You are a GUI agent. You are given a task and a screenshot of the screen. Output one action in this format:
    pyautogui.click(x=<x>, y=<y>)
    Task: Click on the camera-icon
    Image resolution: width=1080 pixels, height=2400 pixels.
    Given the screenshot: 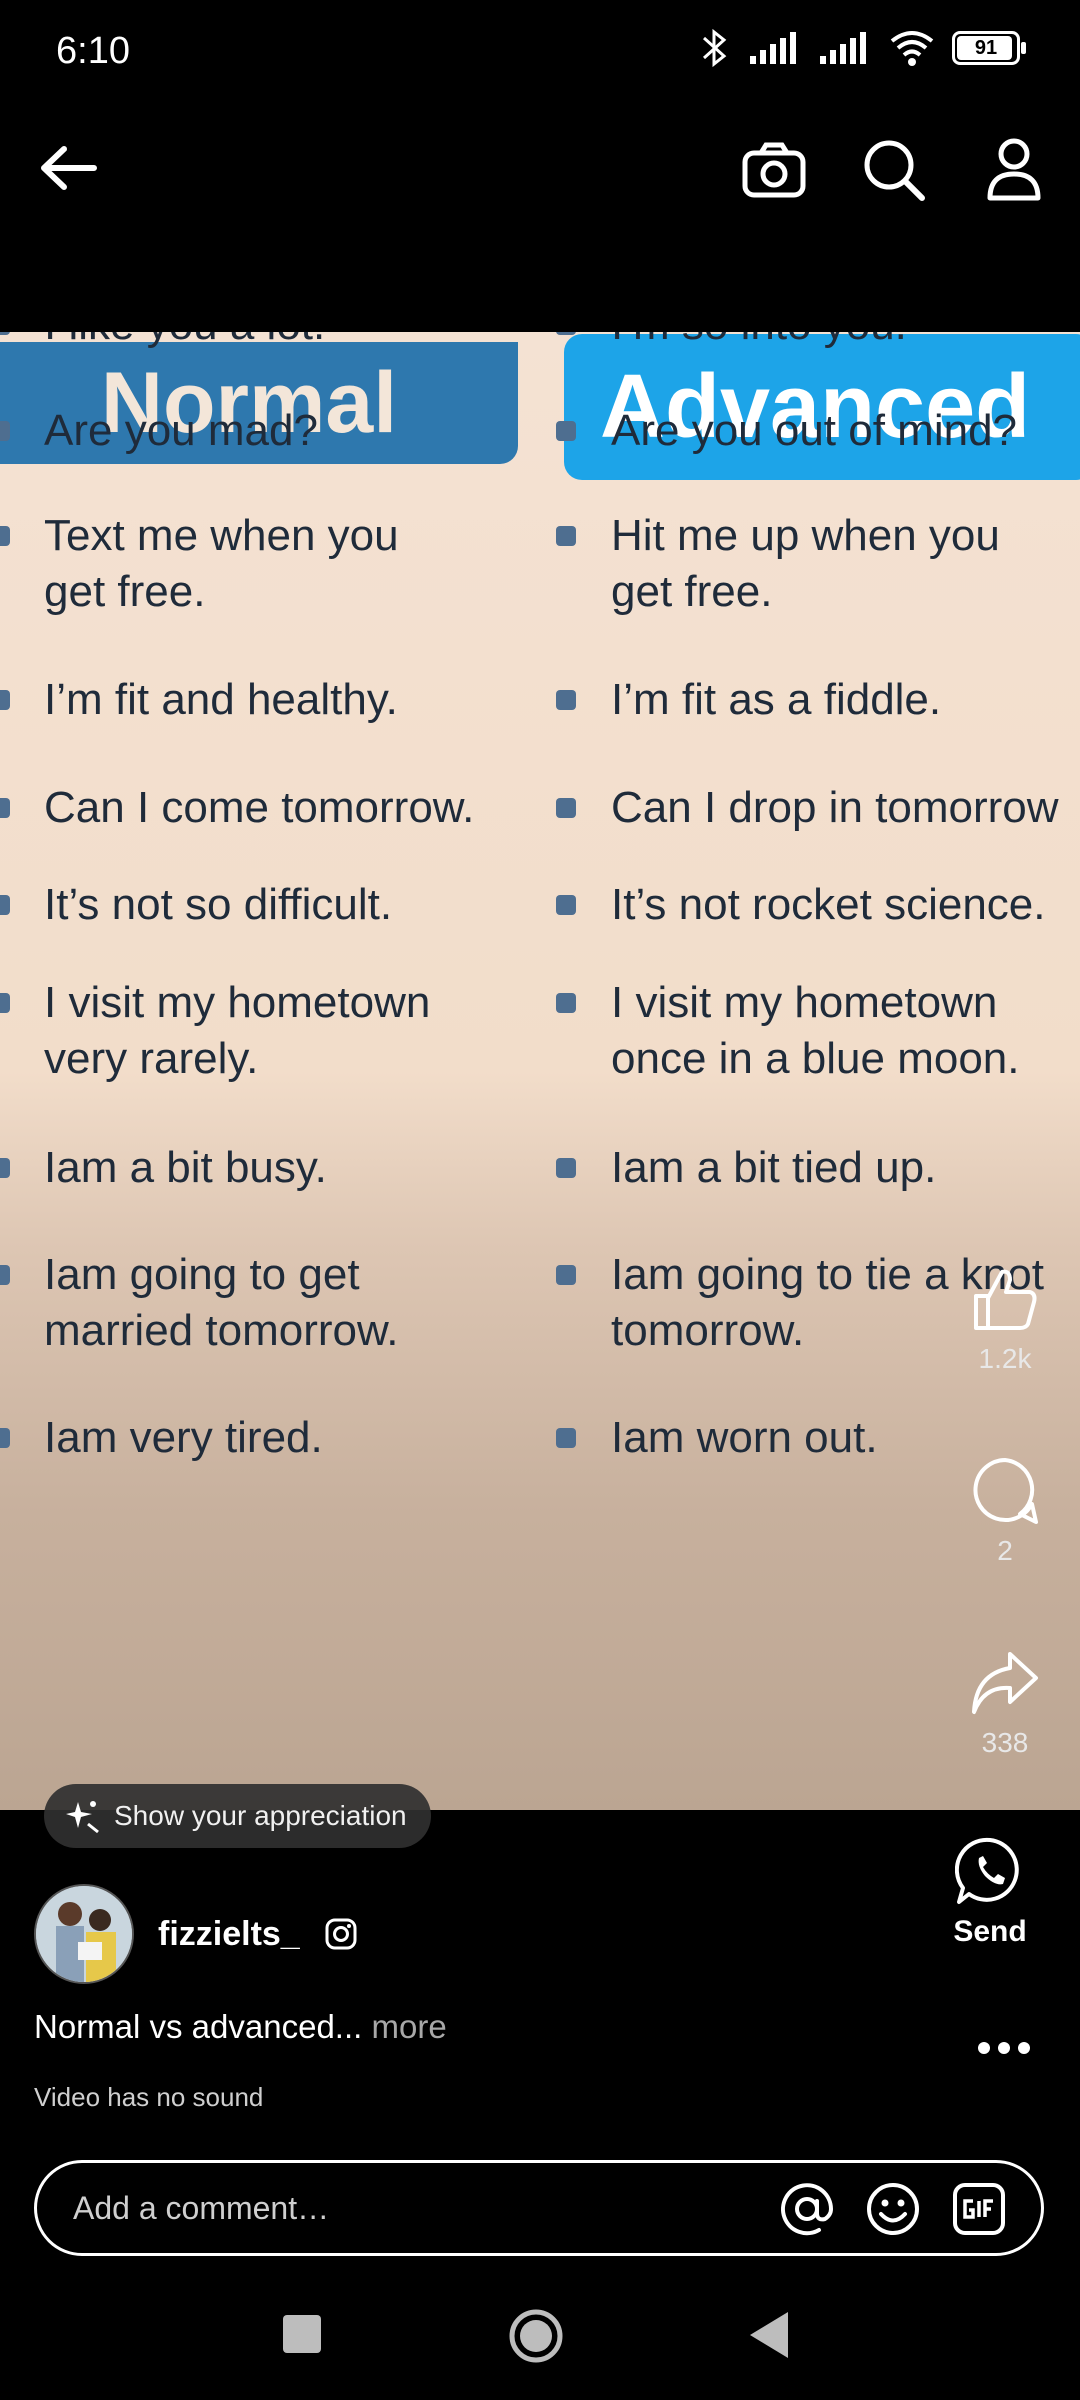 What is the action you would take?
    pyautogui.click(x=774, y=170)
    